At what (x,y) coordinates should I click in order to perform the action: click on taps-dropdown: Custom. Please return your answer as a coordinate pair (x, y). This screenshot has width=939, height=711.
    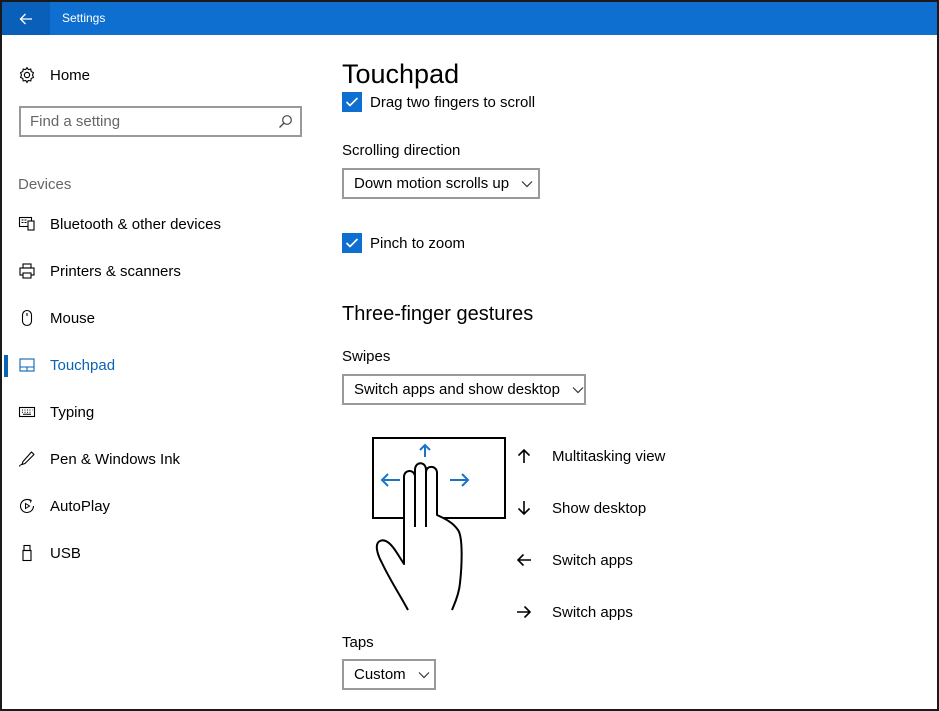
    Looking at the image, I should click on (389, 674).